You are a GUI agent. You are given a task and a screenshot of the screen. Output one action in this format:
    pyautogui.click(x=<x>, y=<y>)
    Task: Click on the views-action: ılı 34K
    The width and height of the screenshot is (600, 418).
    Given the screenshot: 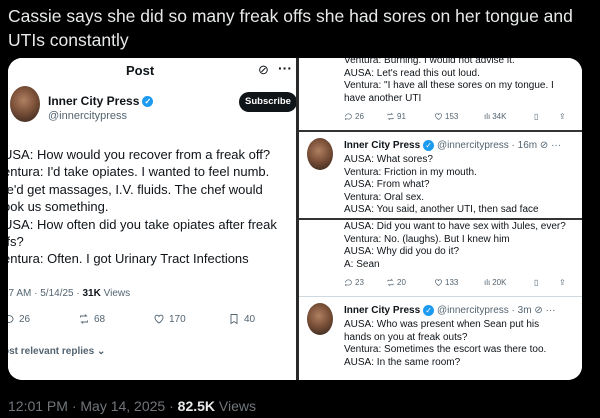 What is the action you would take?
    pyautogui.click(x=495, y=116)
    